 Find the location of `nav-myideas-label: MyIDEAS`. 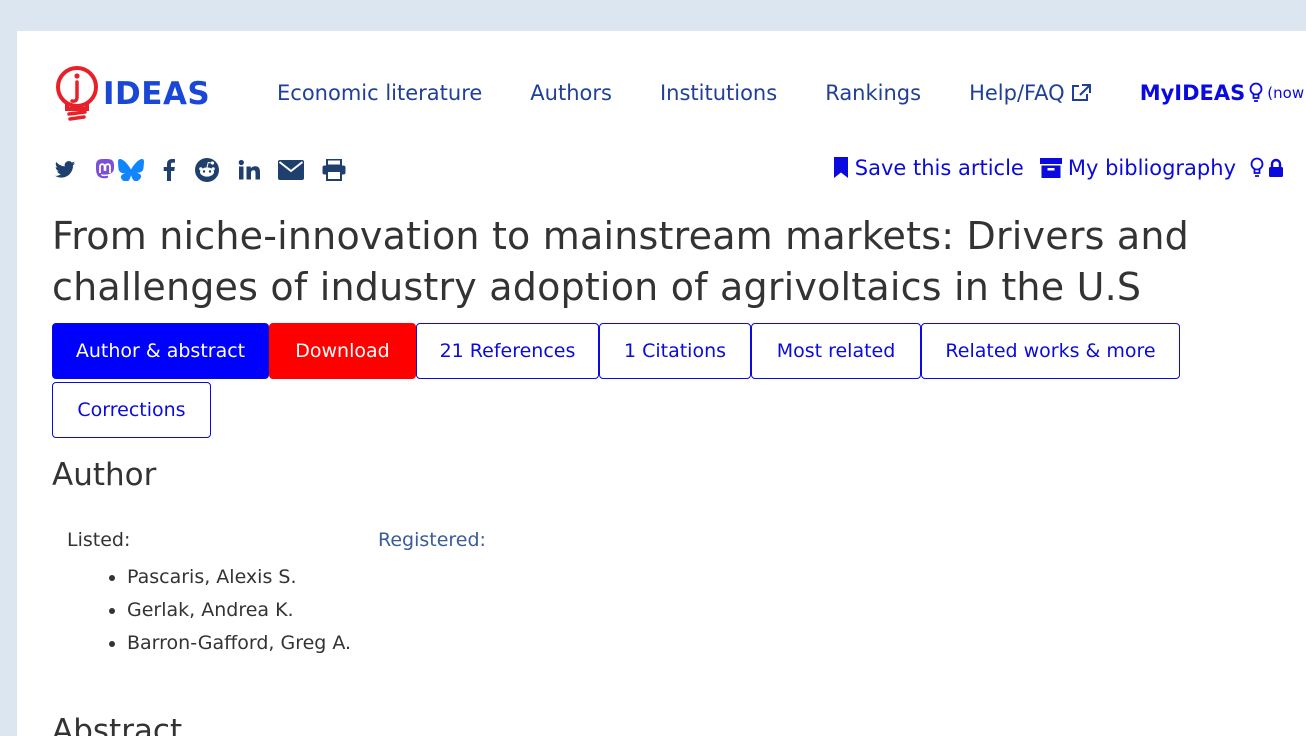

nav-myideas-label: MyIDEAS is located at coordinates (1192, 93).